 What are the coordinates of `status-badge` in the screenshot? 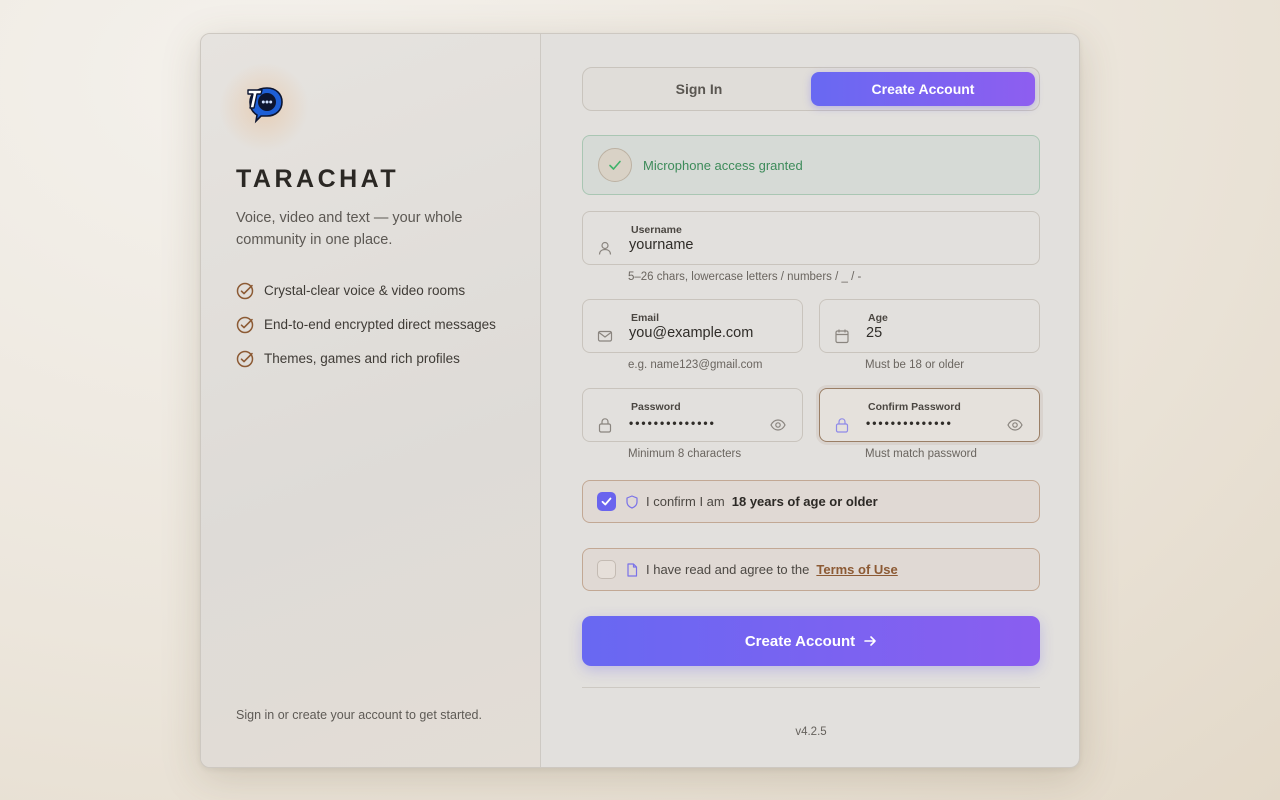 It's located at (615, 165).